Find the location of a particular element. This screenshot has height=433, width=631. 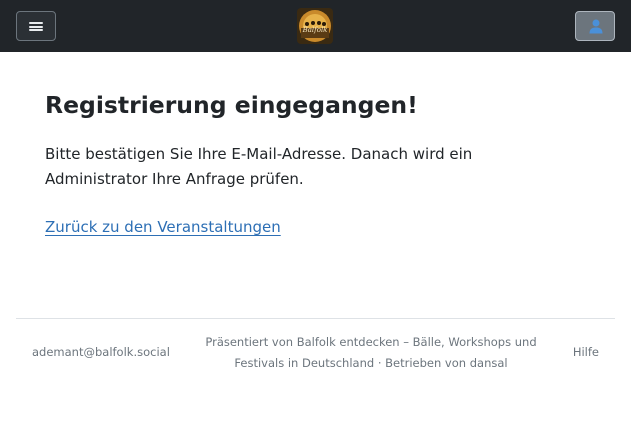

help-link: Hilfe is located at coordinates (586, 352).